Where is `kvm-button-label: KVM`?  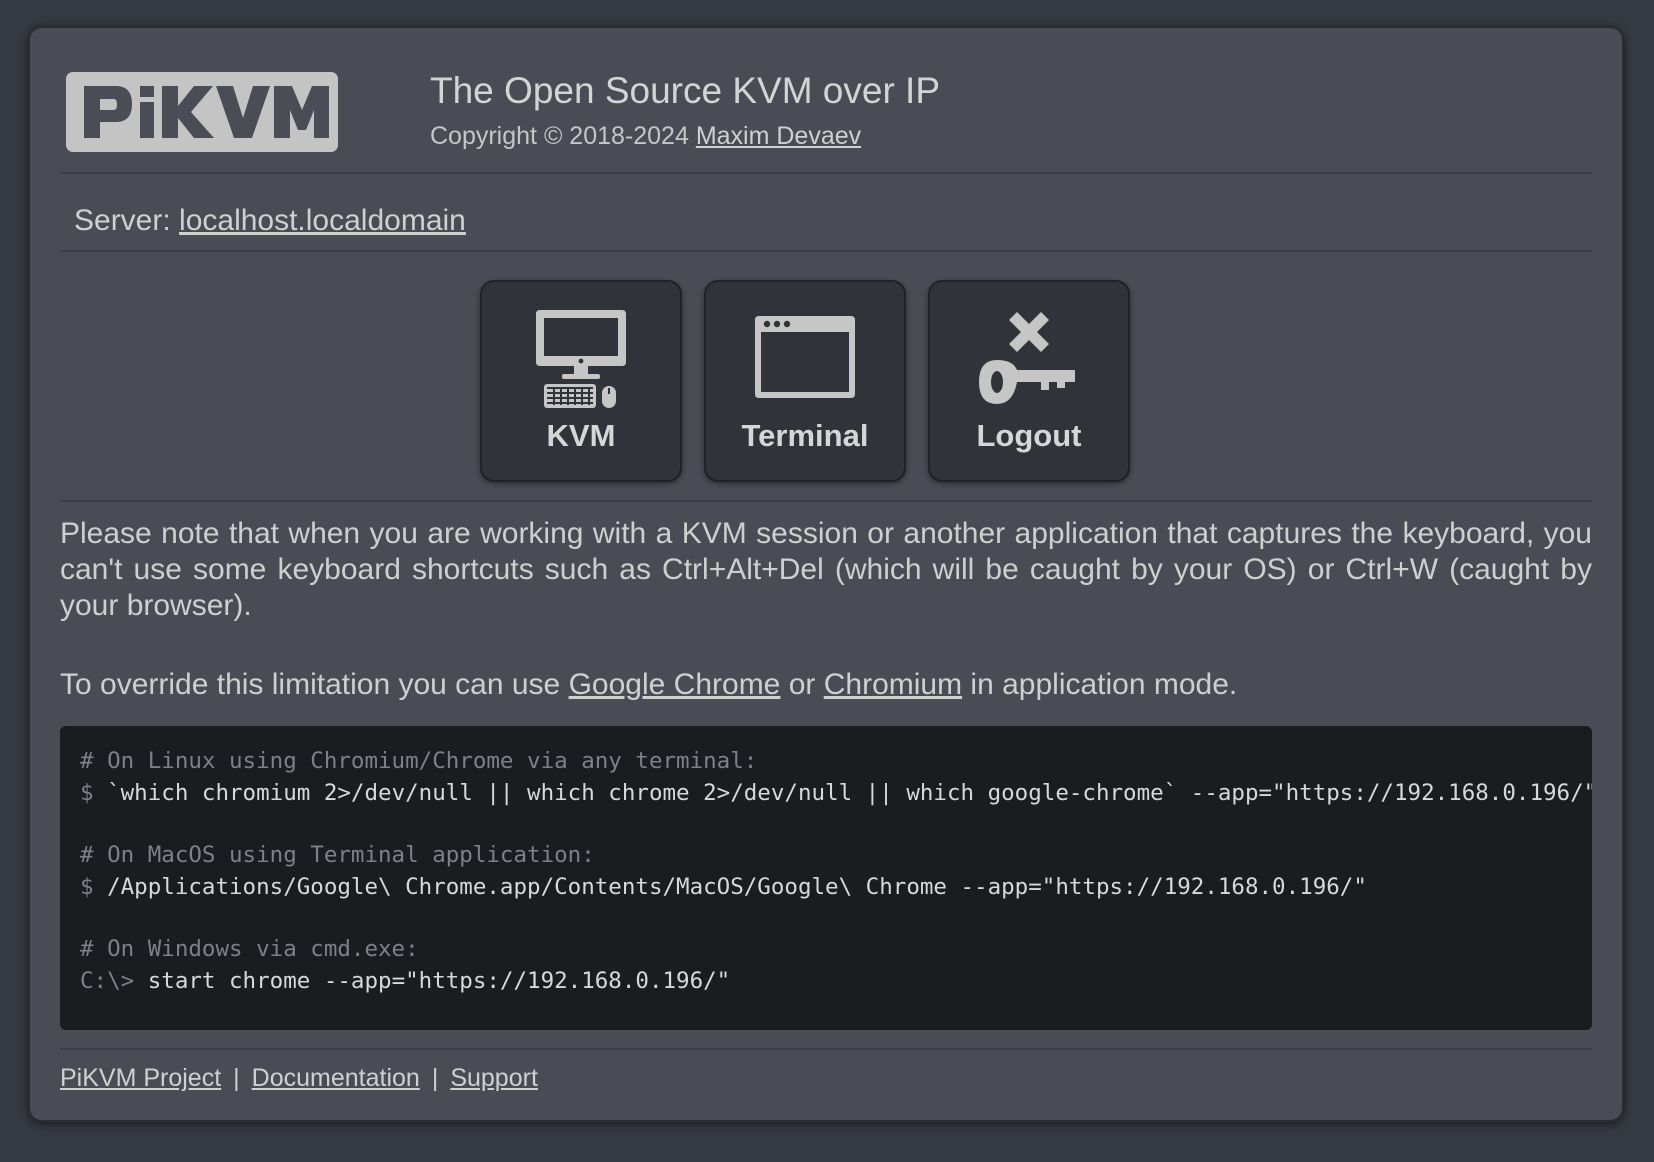
kvm-button-label: KVM is located at coordinates (581, 435).